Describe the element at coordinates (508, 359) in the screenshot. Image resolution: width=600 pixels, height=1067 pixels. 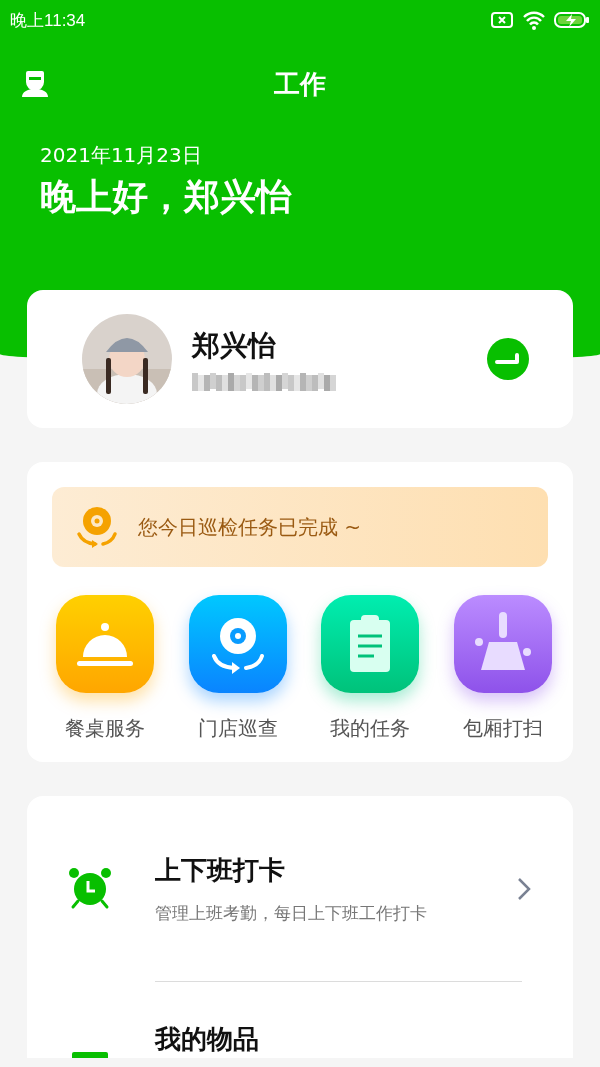
I see `logout-button` at that location.